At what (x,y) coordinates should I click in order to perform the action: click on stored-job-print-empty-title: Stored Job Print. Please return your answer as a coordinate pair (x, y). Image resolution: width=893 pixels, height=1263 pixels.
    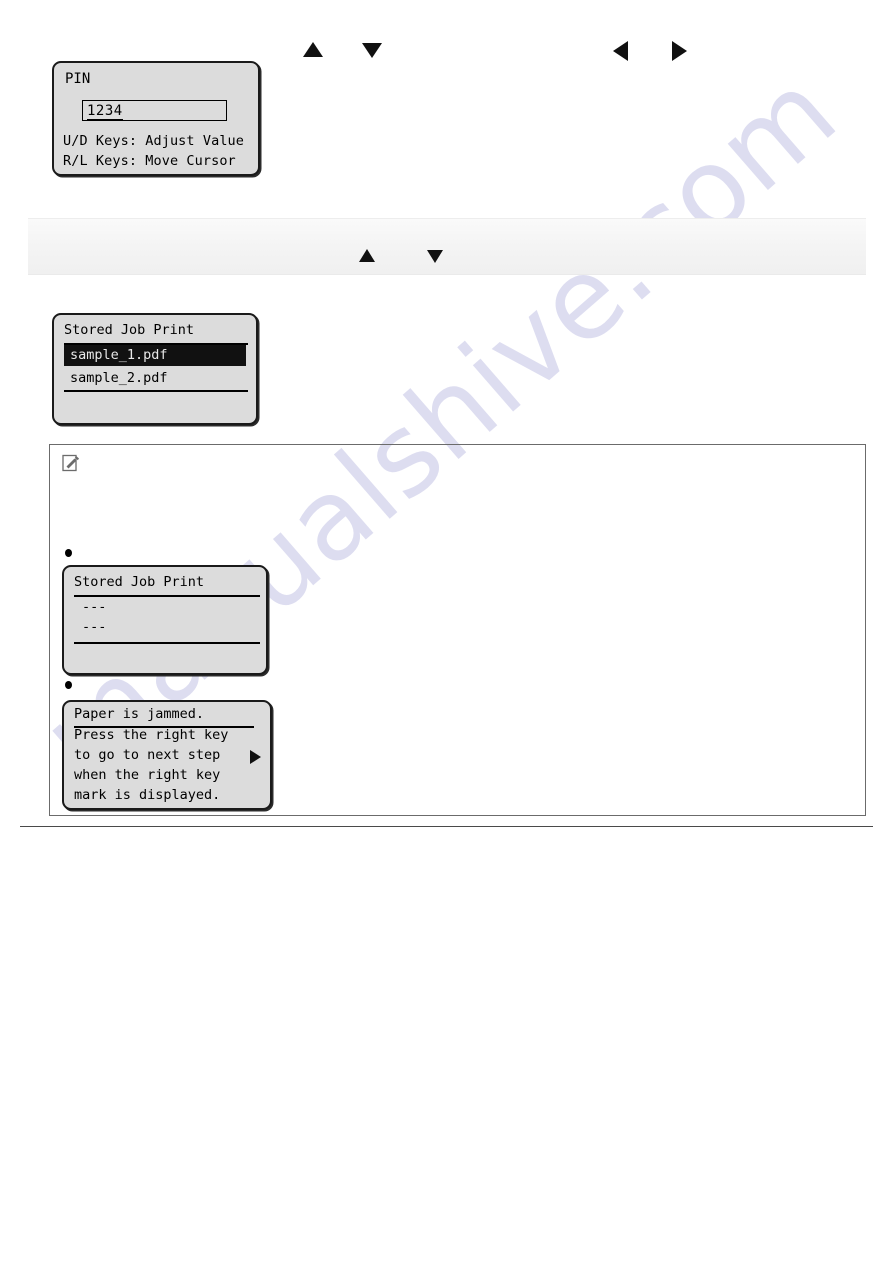
    Looking at the image, I should click on (139, 582).